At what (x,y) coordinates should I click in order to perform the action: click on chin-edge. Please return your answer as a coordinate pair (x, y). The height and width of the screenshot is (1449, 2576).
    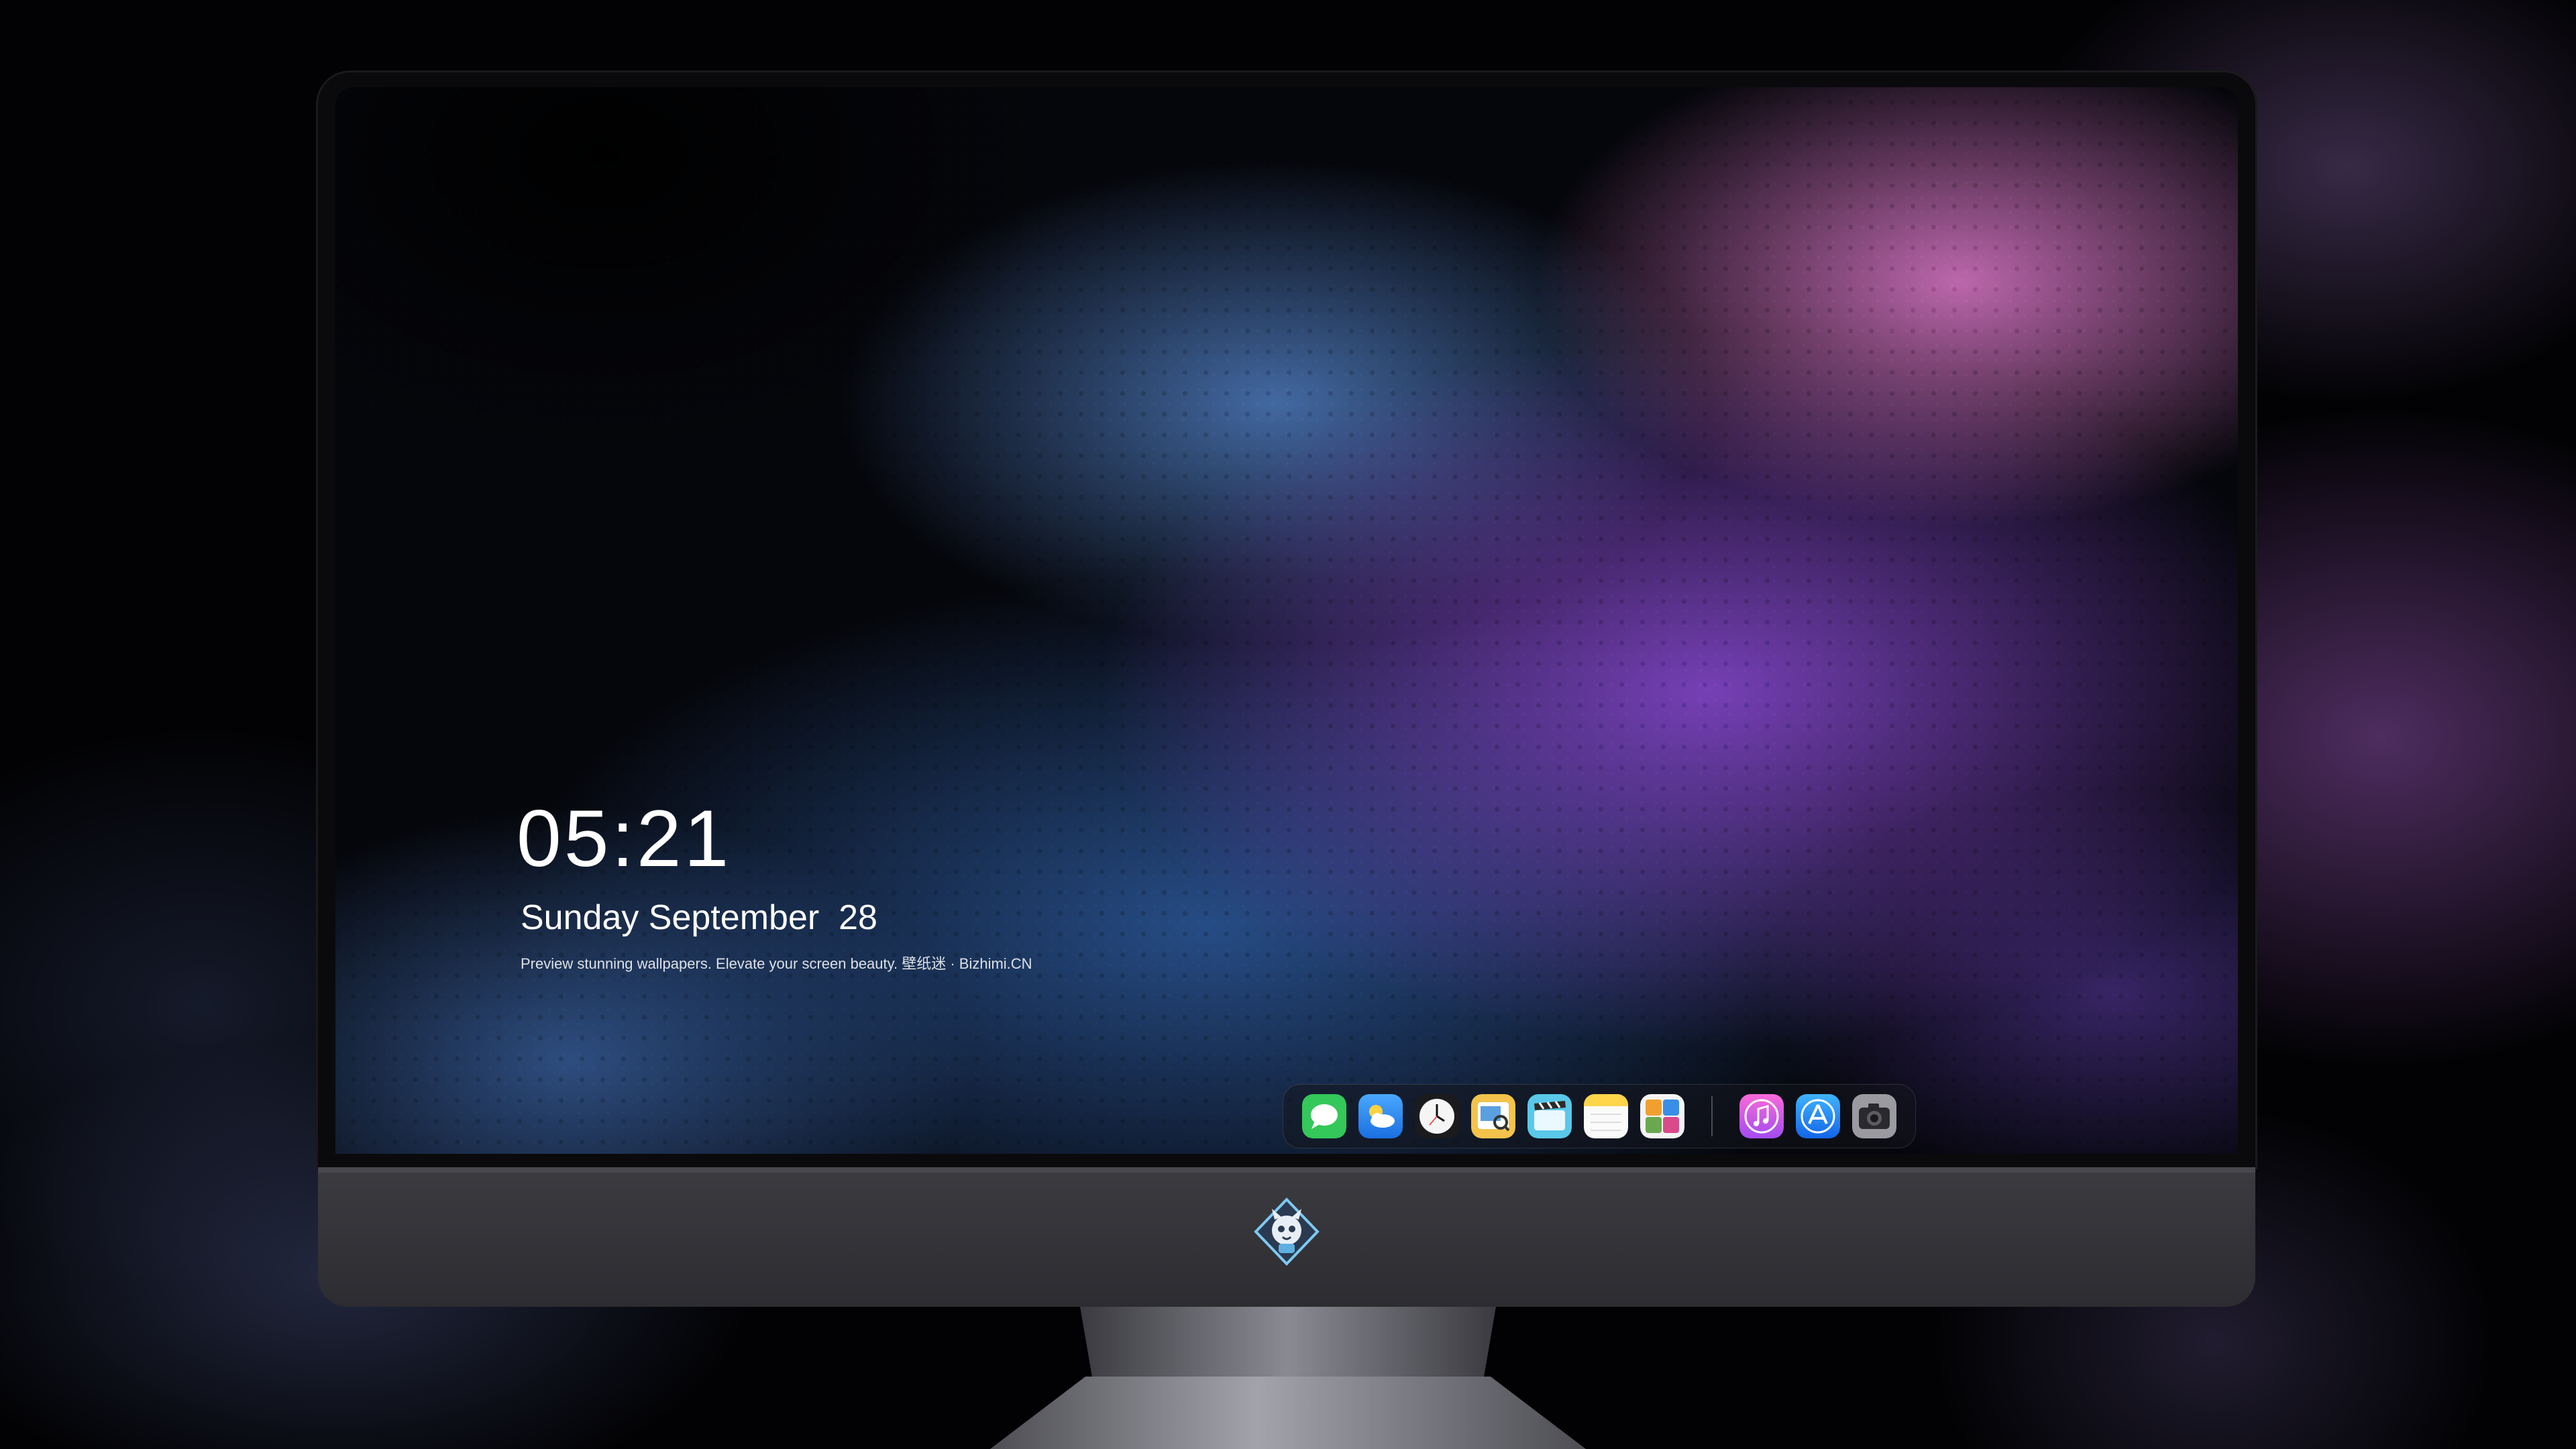
    Looking at the image, I should click on (1286, 1170).